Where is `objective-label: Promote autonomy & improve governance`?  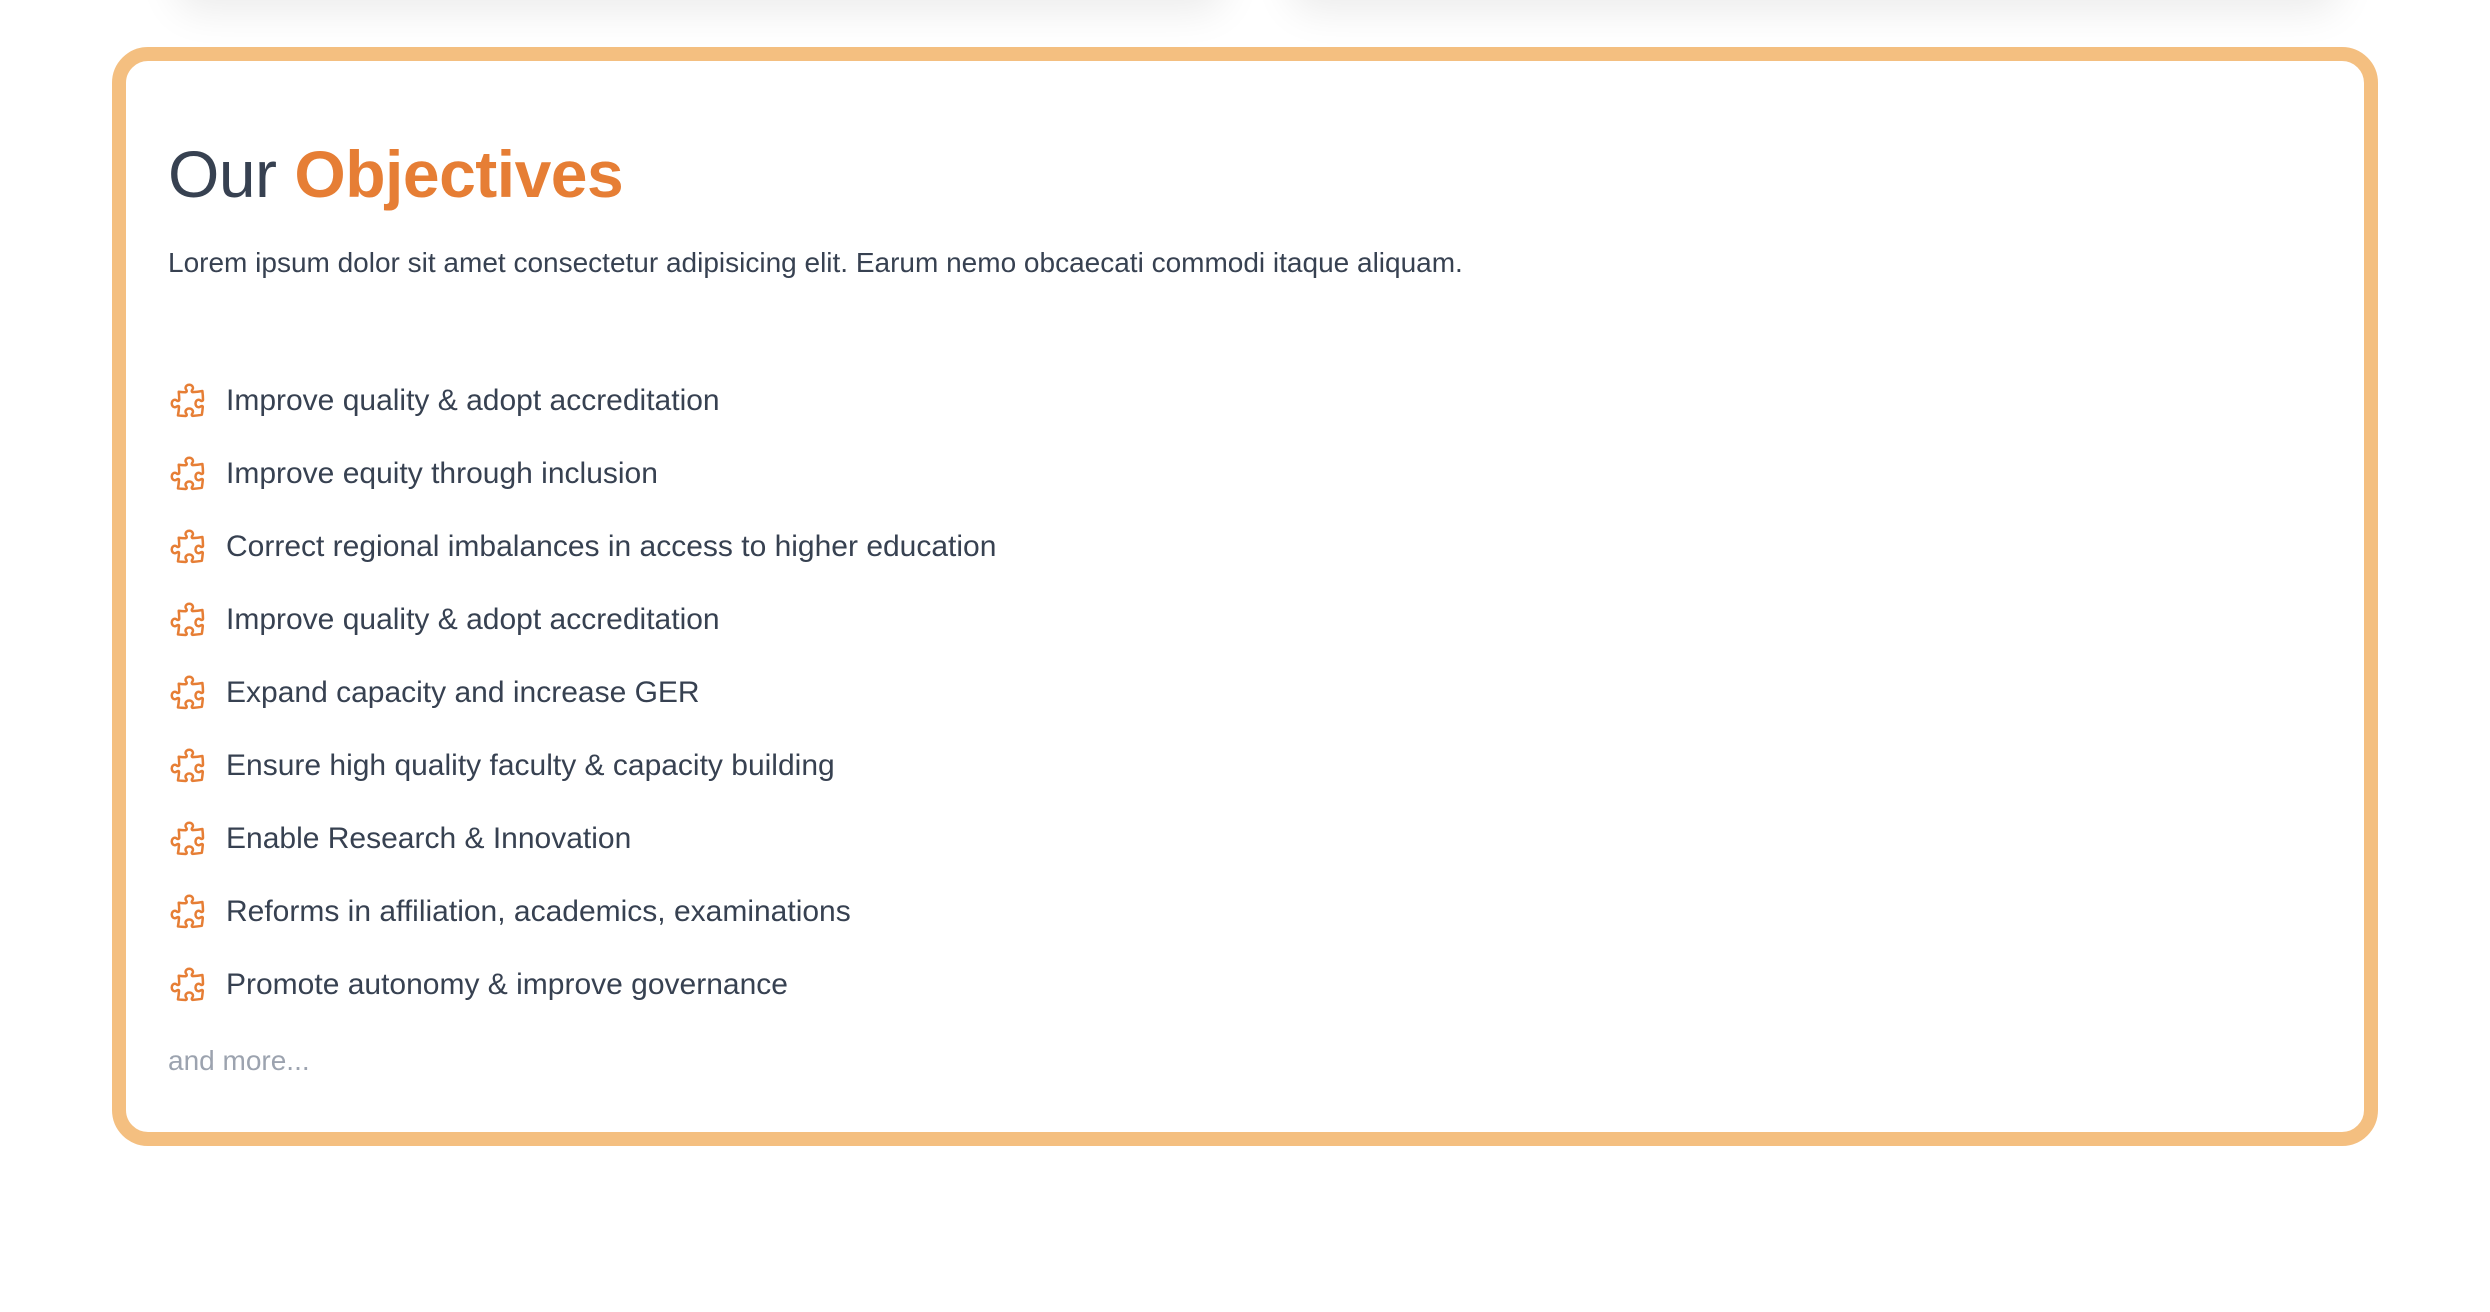
objective-label: Promote autonomy & improve governance is located at coordinates (507, 984).